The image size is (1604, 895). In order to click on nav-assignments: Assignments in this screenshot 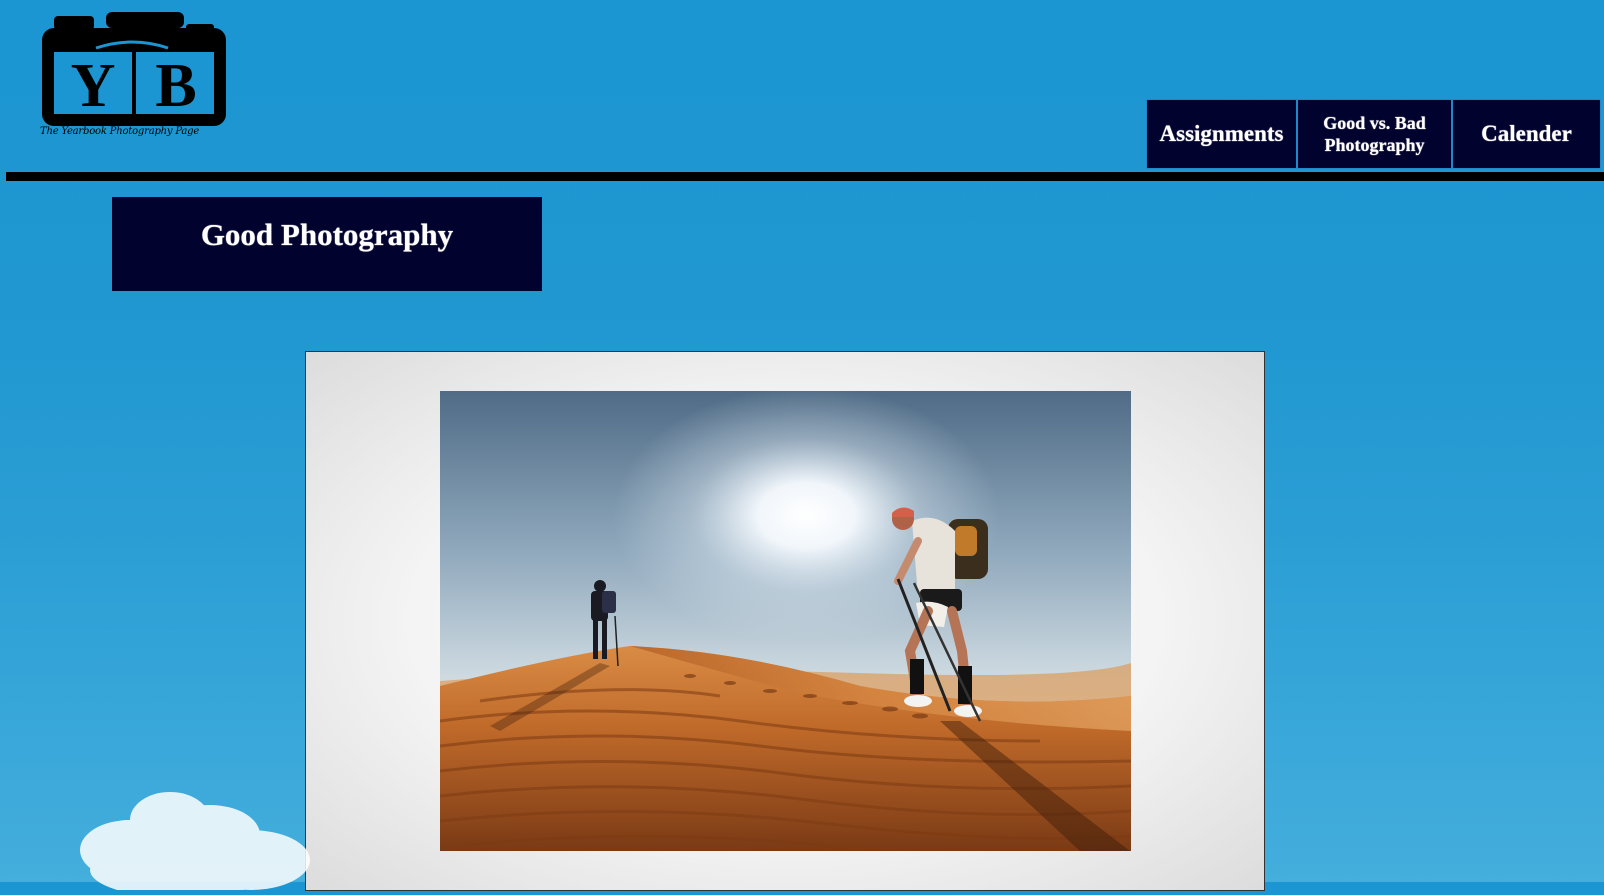, I will do `click(1221, 134)`.